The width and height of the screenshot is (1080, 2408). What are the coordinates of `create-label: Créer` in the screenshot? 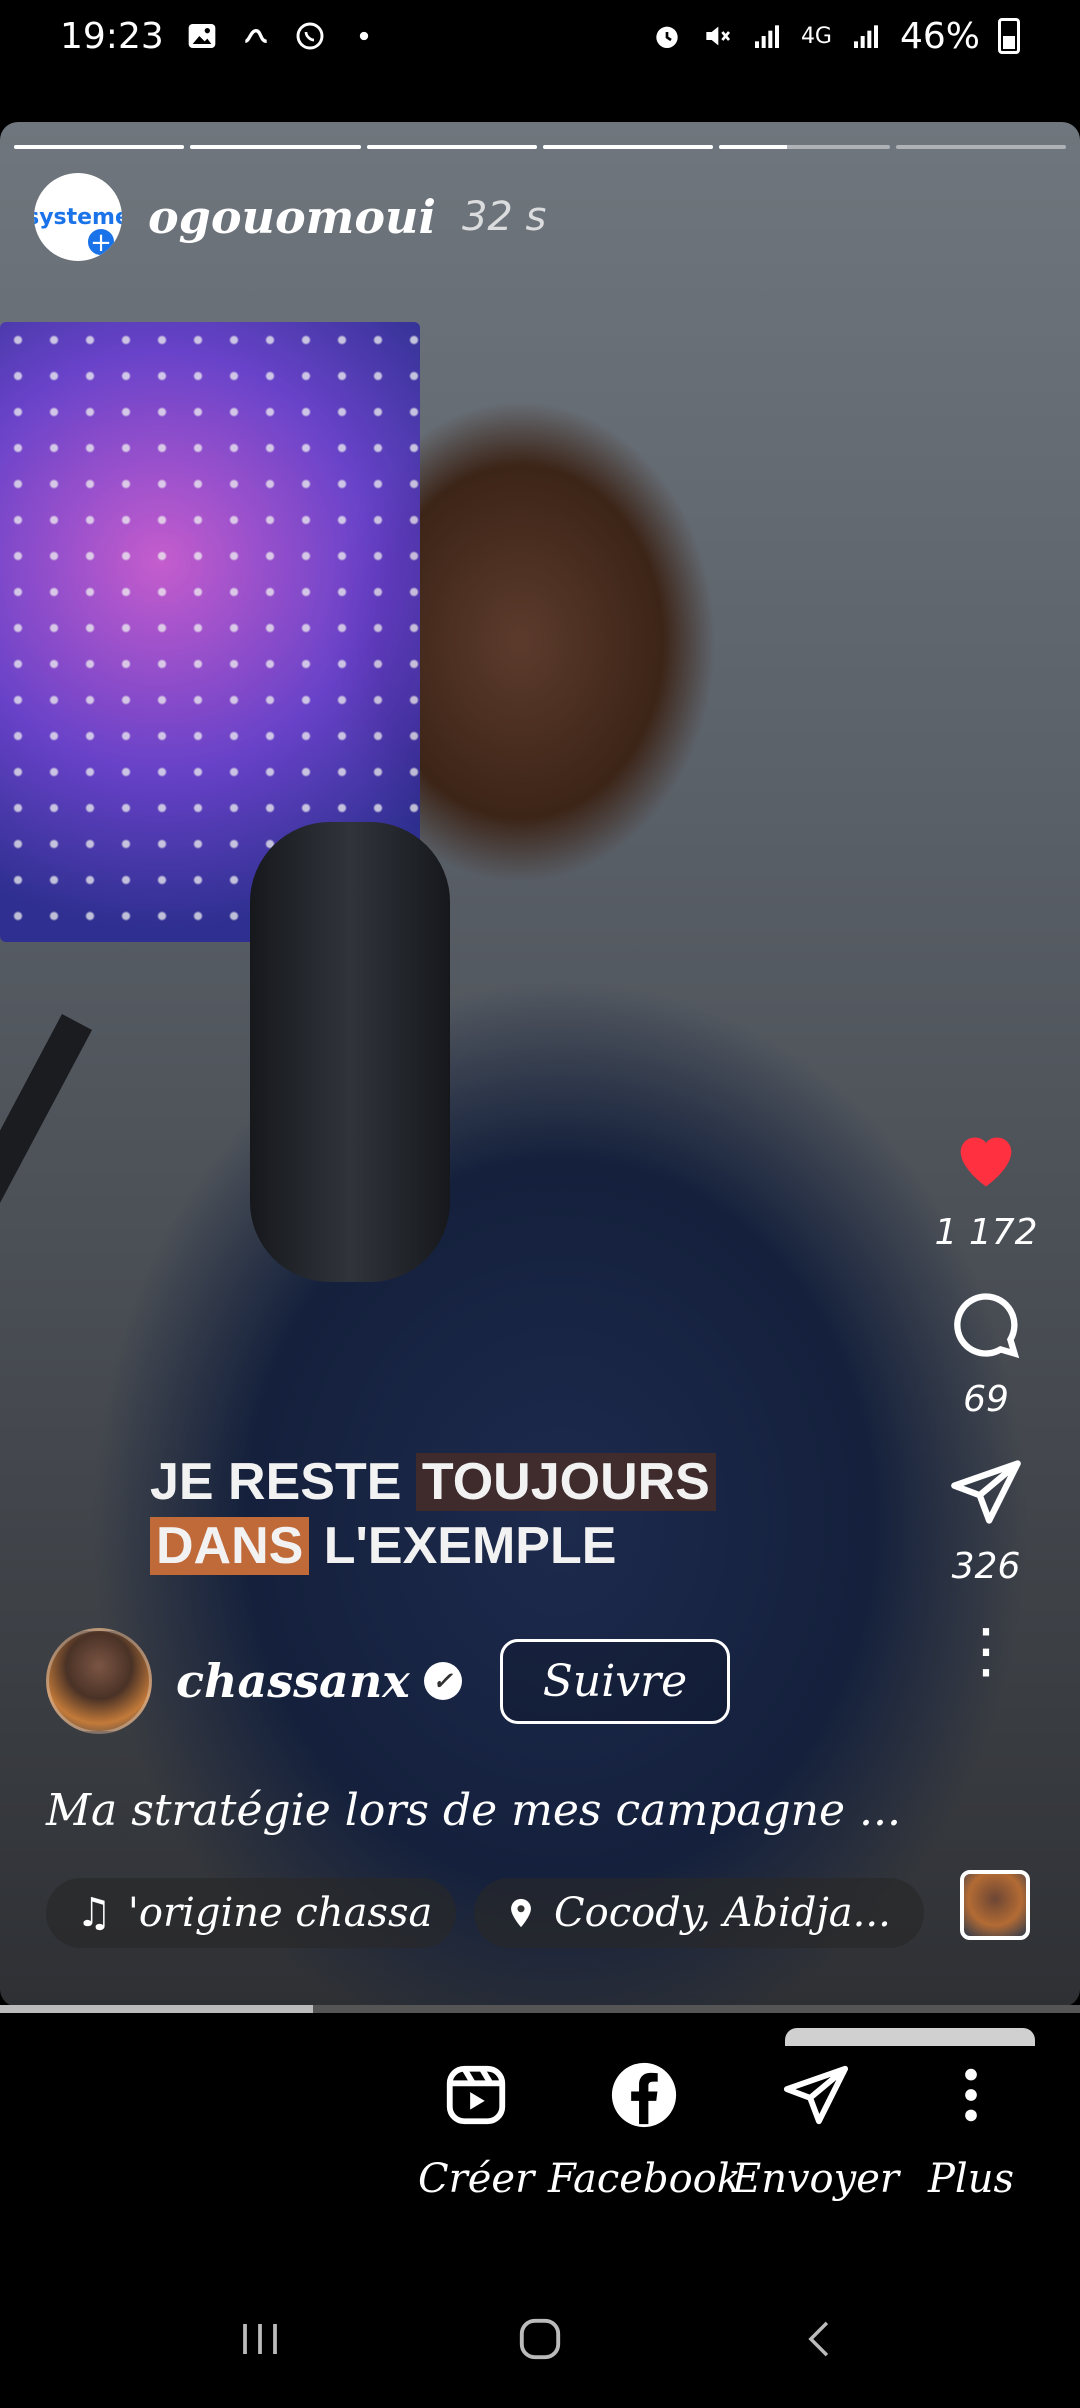 It's located at (476, 2179).